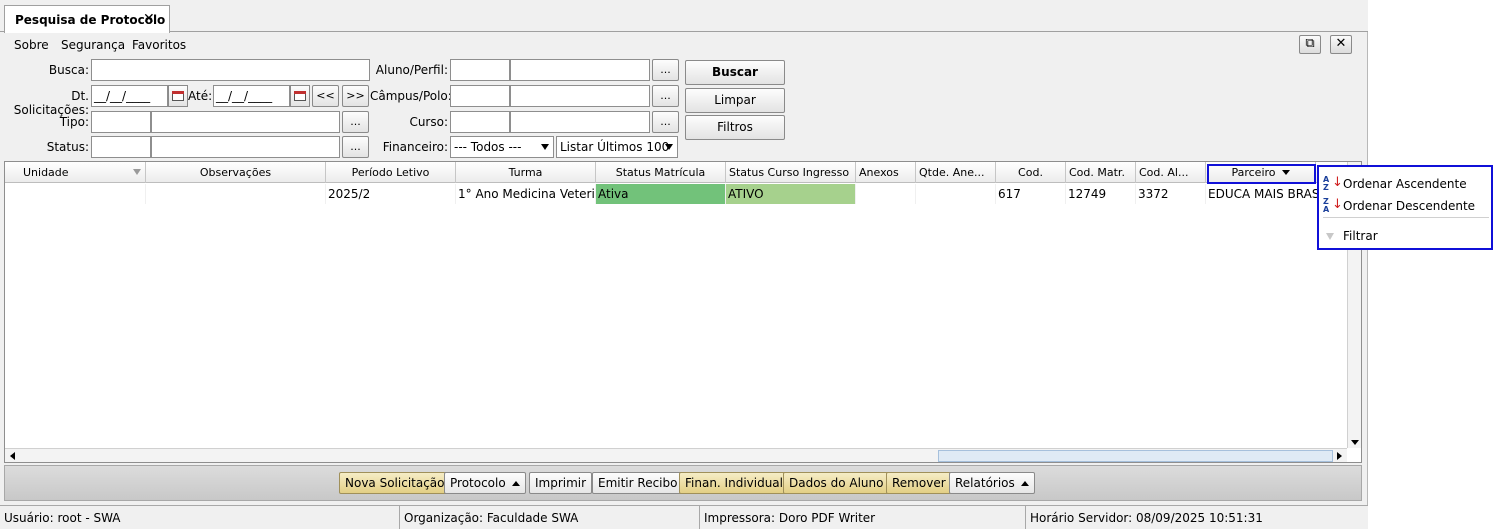  Describe the element at coordinates (735, 127) in the screenshot. I see `filtros-button: Filtros` at that location.